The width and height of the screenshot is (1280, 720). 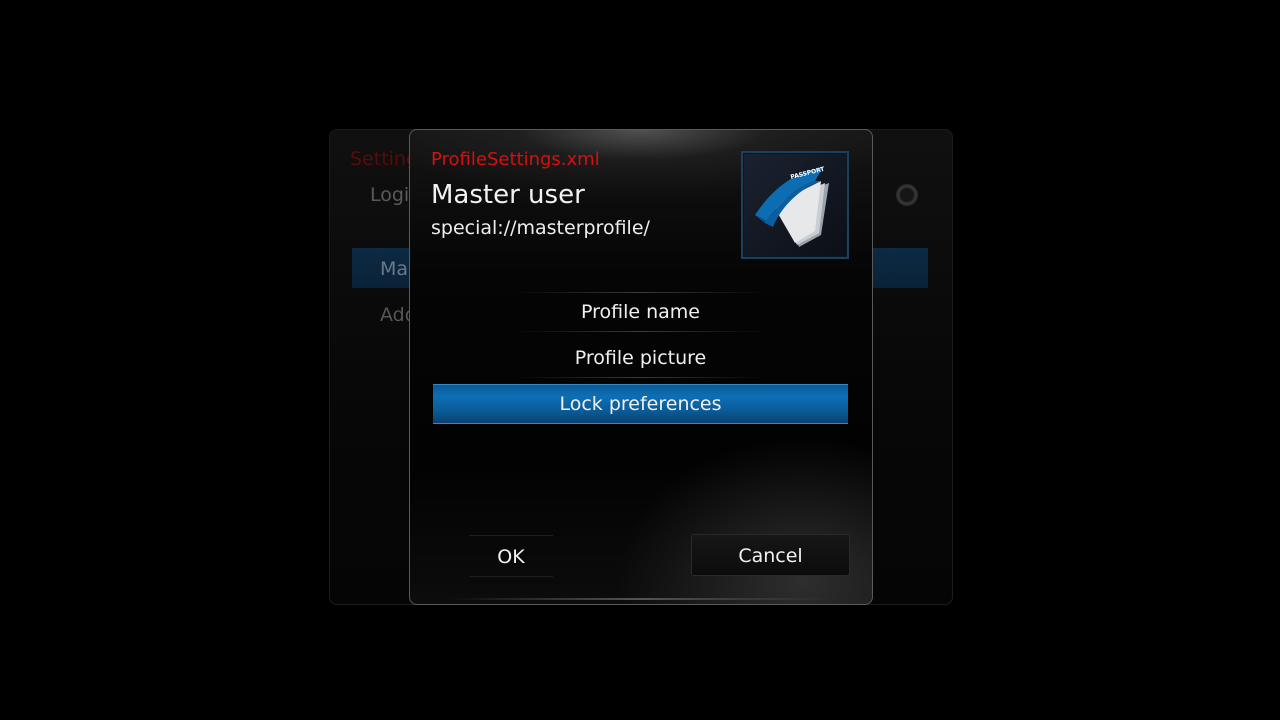 I want to click on menu-item-profile-picture: Profile picture, so click(x=640, y=358).